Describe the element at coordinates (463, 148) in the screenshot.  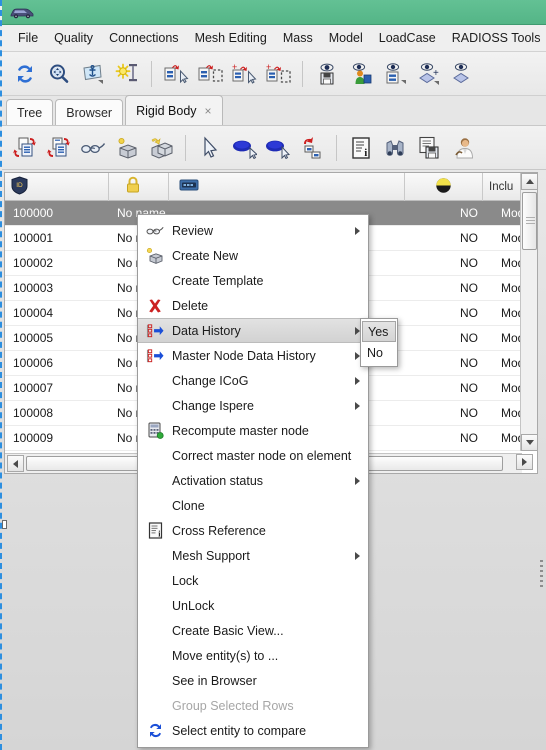
I see `user-profile-icon` at that location.